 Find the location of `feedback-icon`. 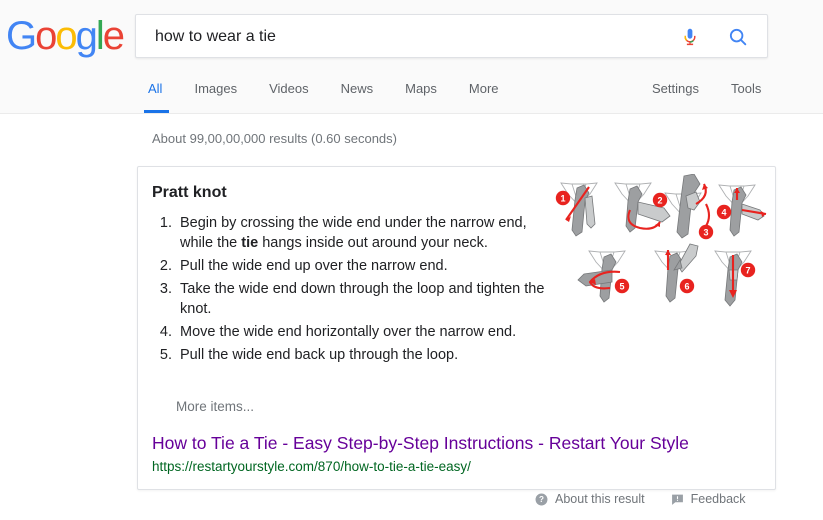

feedback-icon is located at coordinates (677, 499).